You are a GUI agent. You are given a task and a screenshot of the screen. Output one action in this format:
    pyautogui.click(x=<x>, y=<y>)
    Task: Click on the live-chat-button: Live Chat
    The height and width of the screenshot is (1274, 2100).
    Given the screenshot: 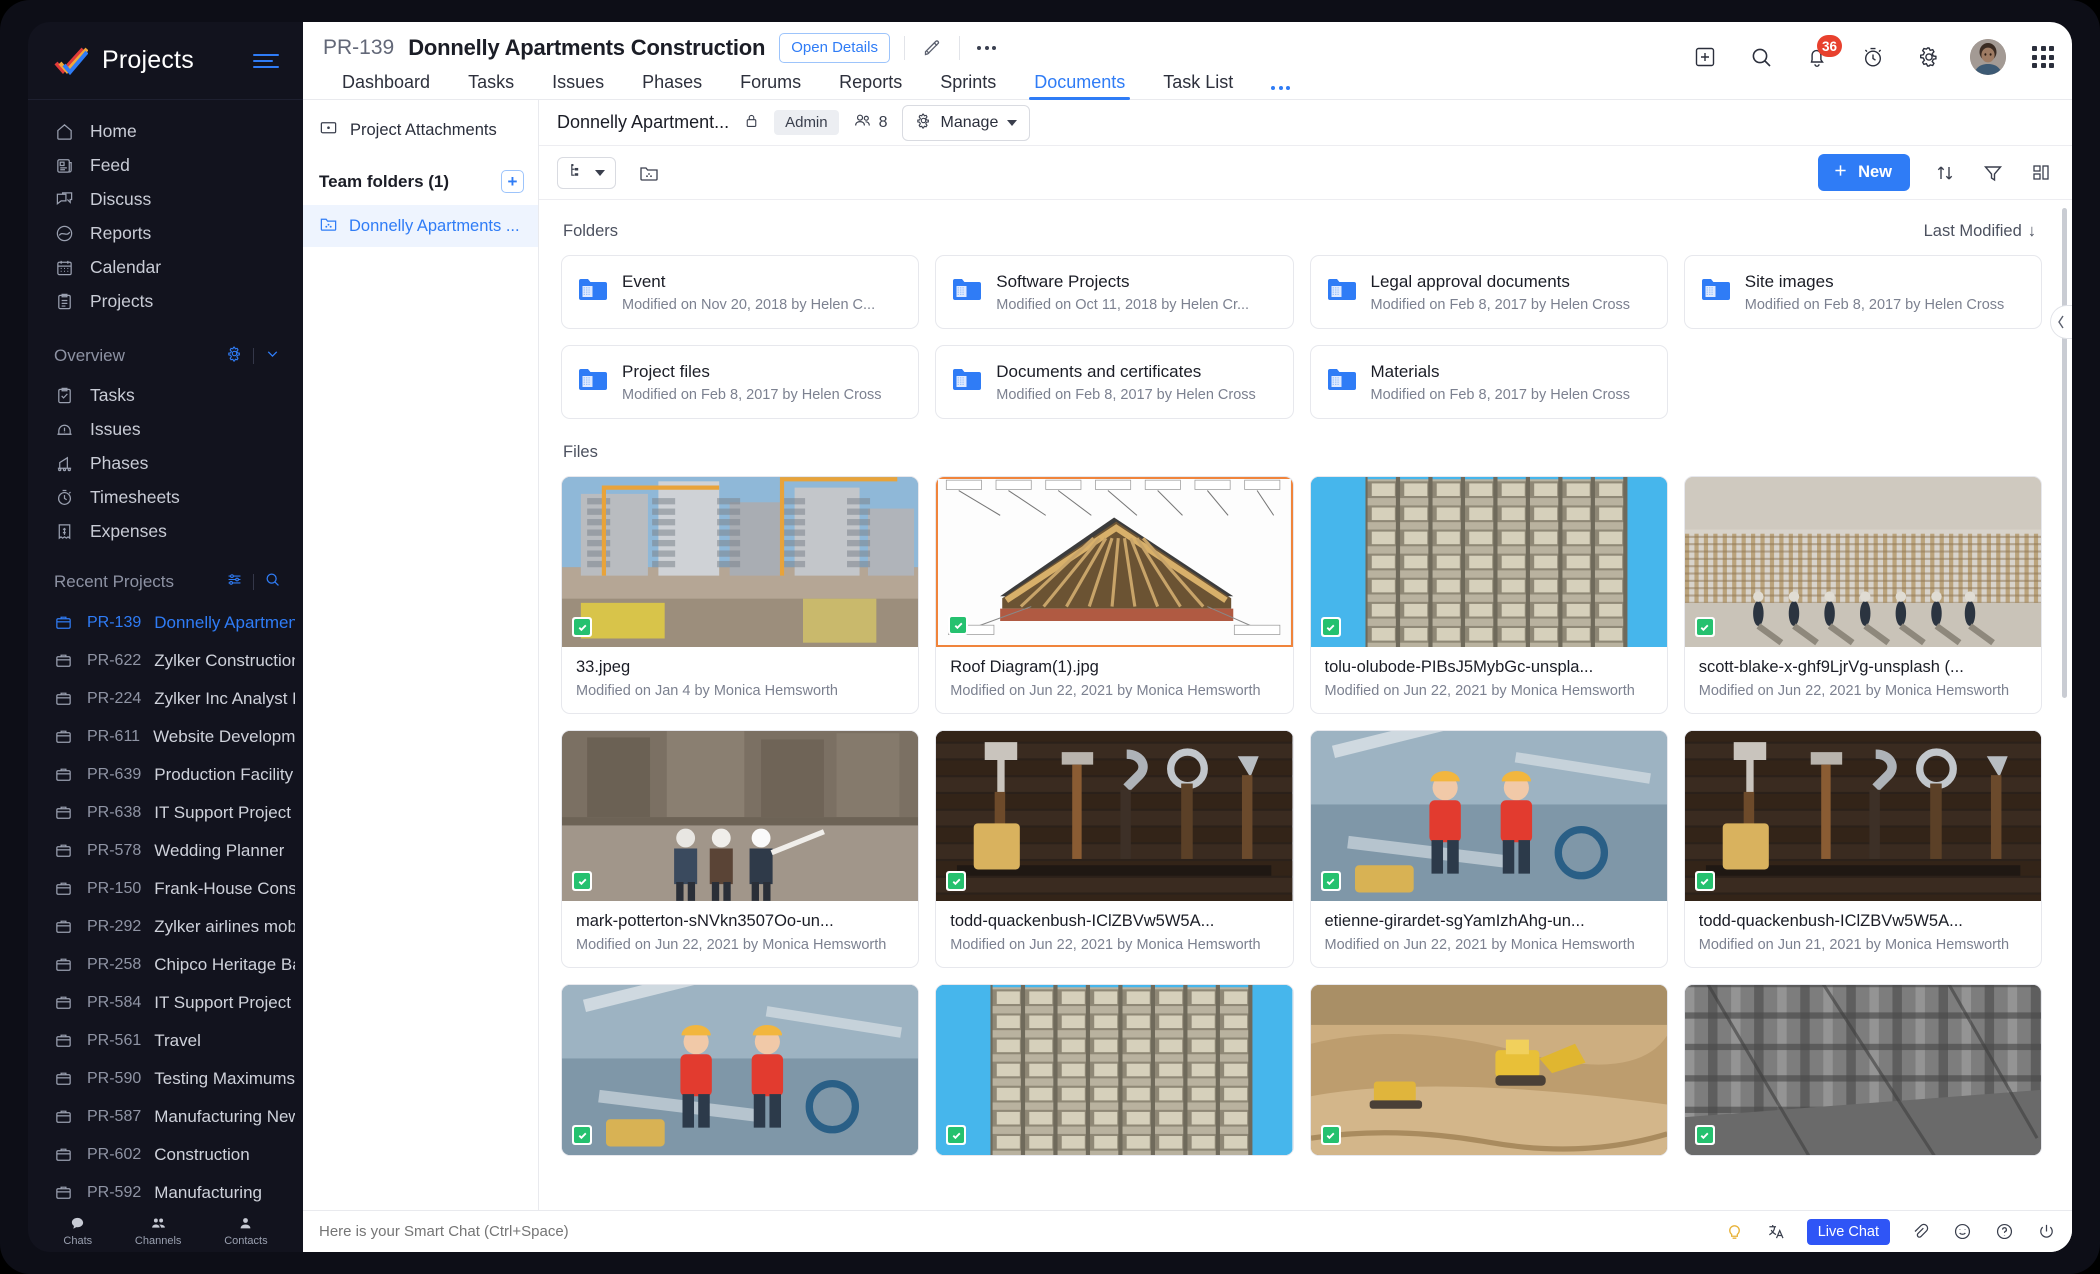 What is the action you would take?
    pyautogui.click(x=1848, y=1231)
    